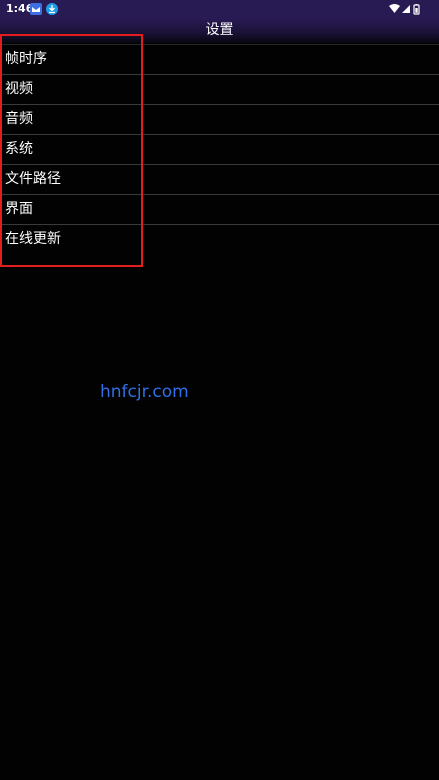 The image size is (439, 780). I want to click on wifi-icon, so click(394, 8).